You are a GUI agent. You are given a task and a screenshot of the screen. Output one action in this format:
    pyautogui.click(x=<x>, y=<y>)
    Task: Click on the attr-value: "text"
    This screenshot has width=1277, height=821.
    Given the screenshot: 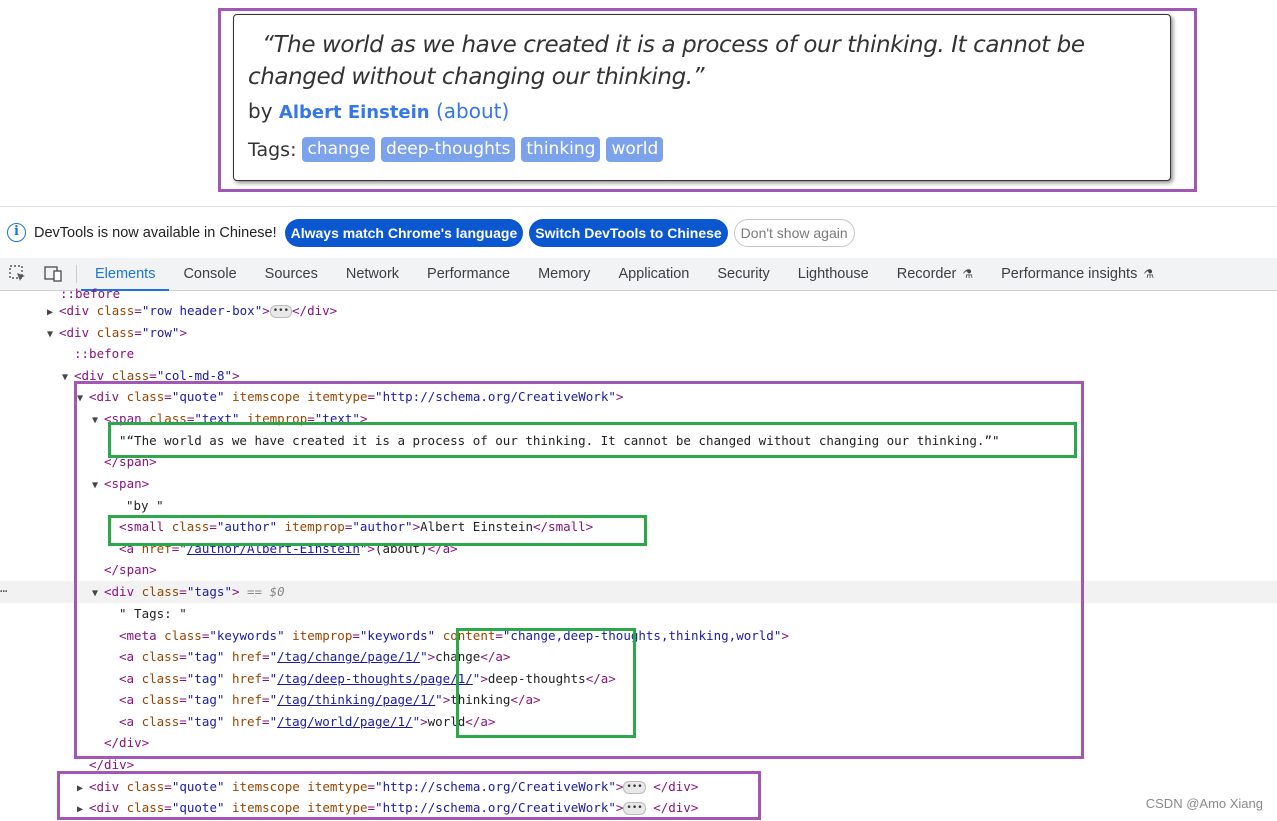 What is the action you would take?
    pyautogui.click(x=337, y=418)
    